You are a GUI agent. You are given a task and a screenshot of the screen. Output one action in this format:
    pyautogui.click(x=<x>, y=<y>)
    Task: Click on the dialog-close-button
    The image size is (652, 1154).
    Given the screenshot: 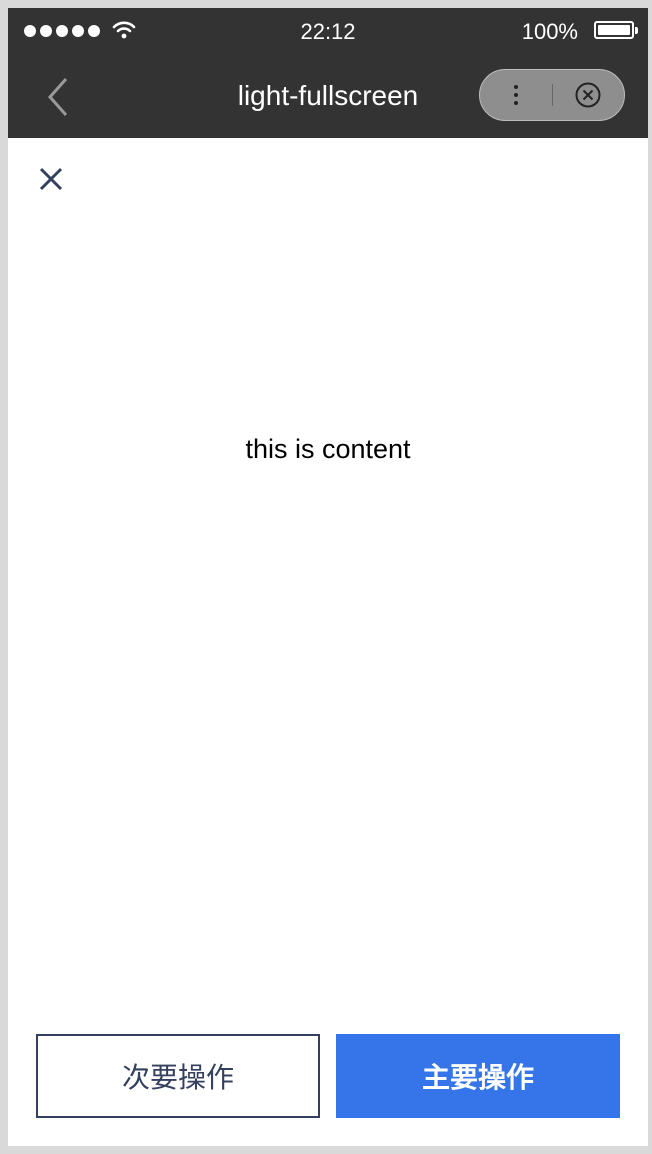 What is the action you would take?
    pyautogui.click(x=52, y=180)
    